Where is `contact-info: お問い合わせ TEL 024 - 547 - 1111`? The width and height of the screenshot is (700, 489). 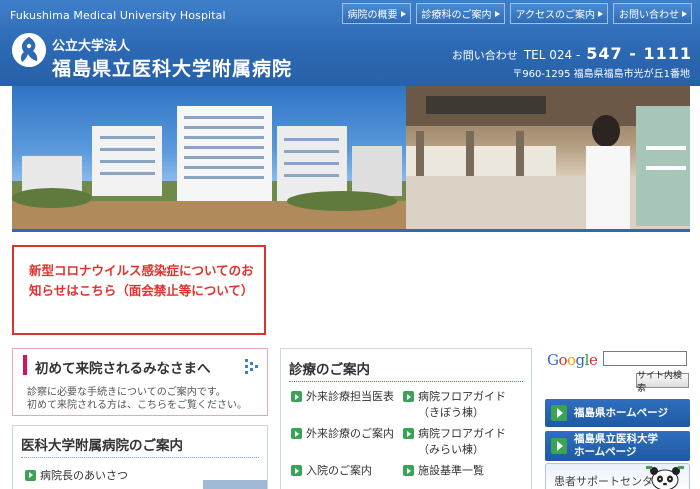 contact-info: お問い合わせ TEL 024 - 547 - 1111 is located at coordinates (572, 53).